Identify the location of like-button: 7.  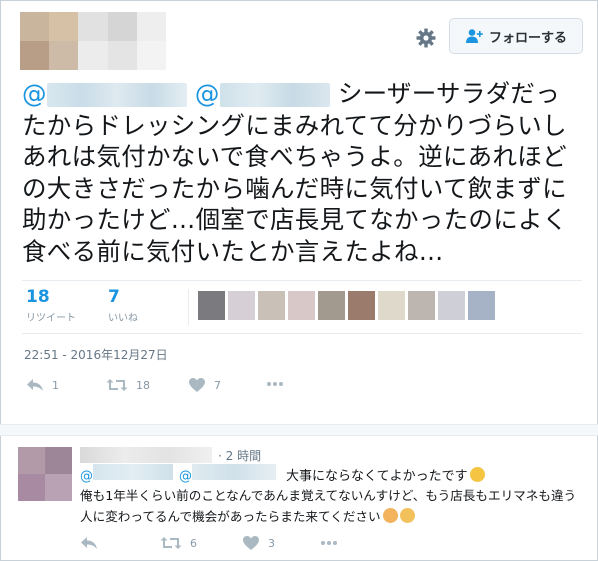
(204, 385).